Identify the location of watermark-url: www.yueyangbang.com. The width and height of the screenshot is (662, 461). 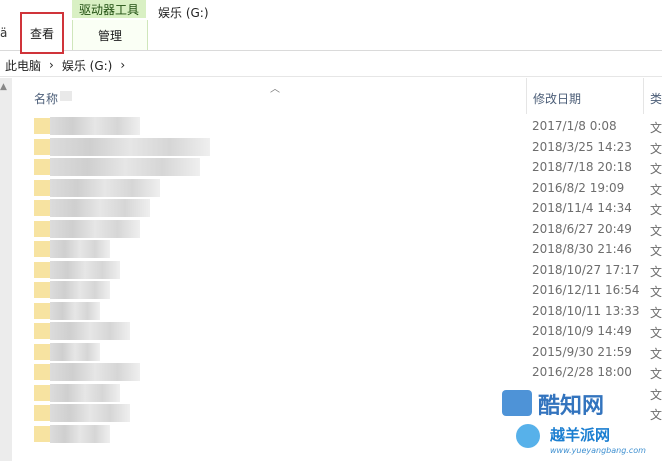
(598, 450).